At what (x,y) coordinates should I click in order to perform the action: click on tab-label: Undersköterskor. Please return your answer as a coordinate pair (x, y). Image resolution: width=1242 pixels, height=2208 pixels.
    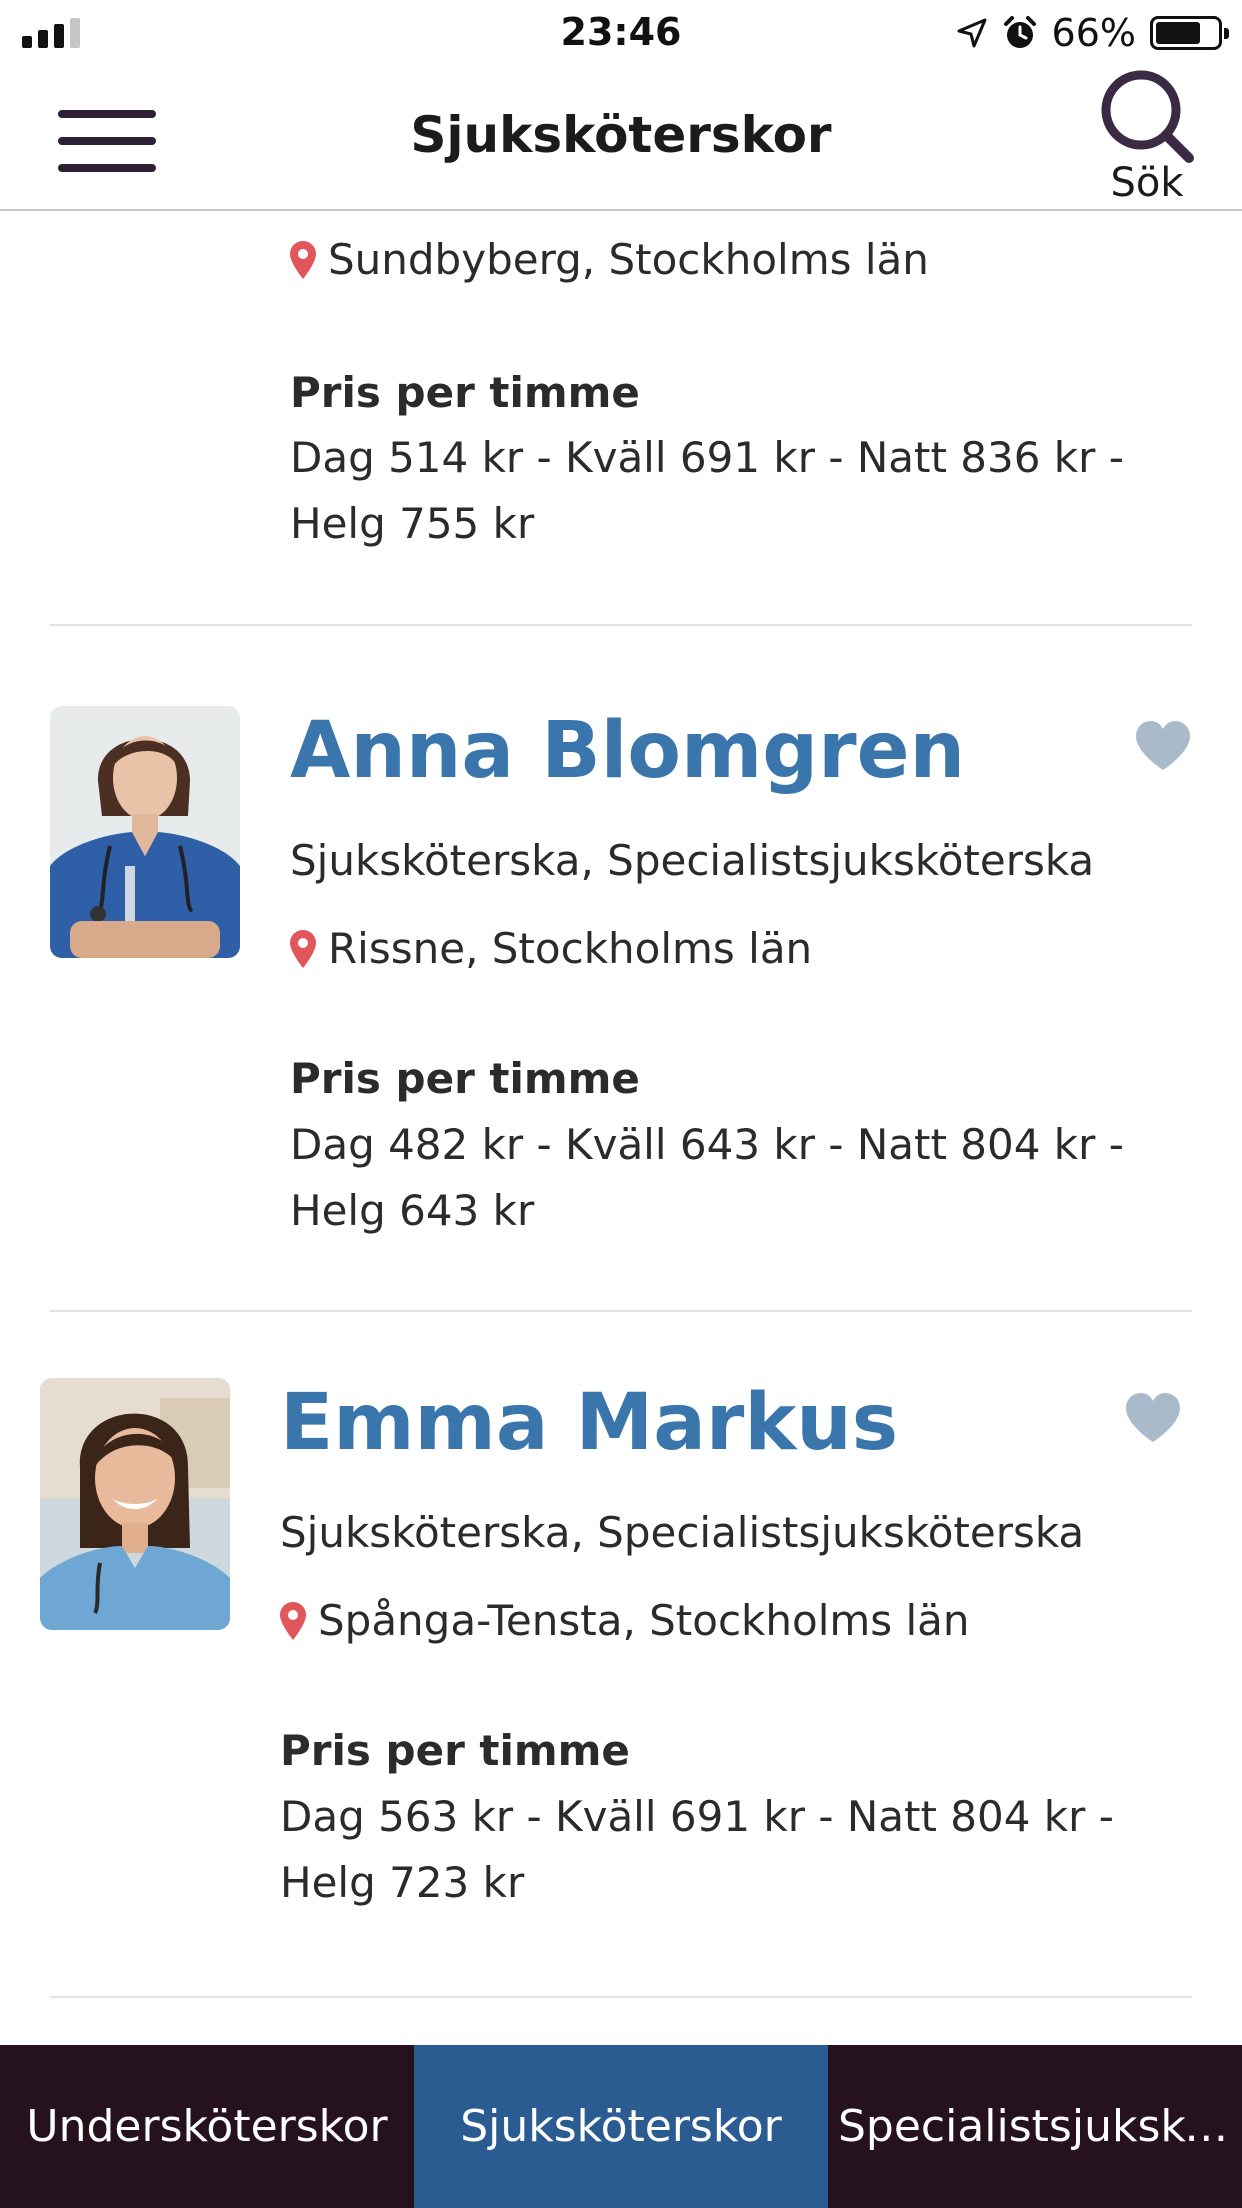
    Looking at the image, I should click on (207, 2126).